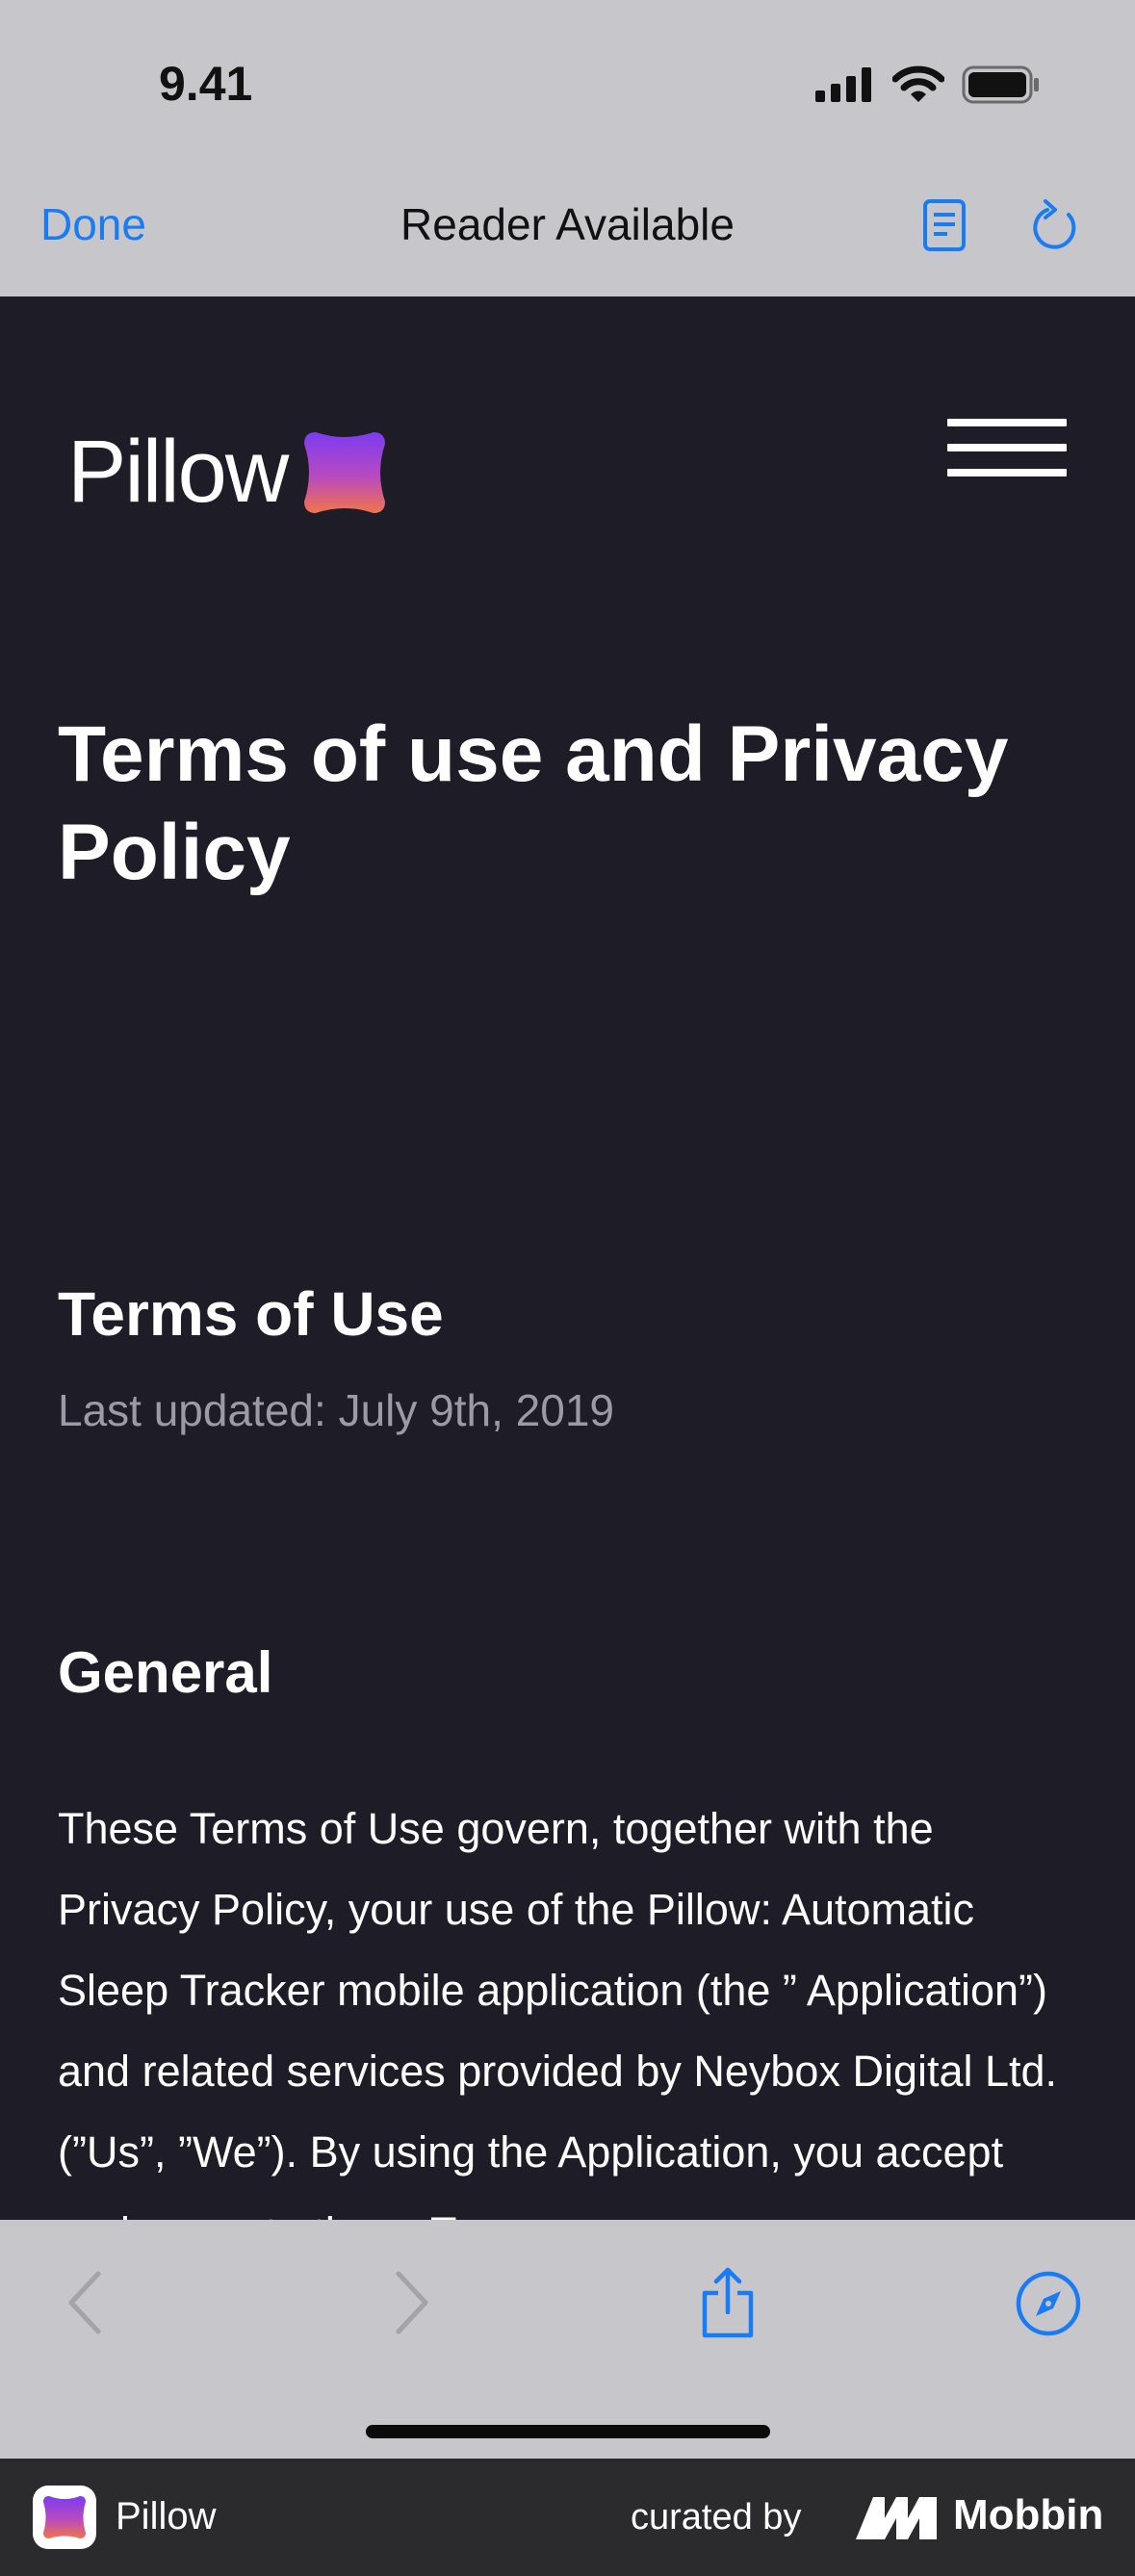 The width and height of the screenshot is (1135, 2576). I want to click on page-heading: Terms of use and Privacy Policy, so click(533, 803).